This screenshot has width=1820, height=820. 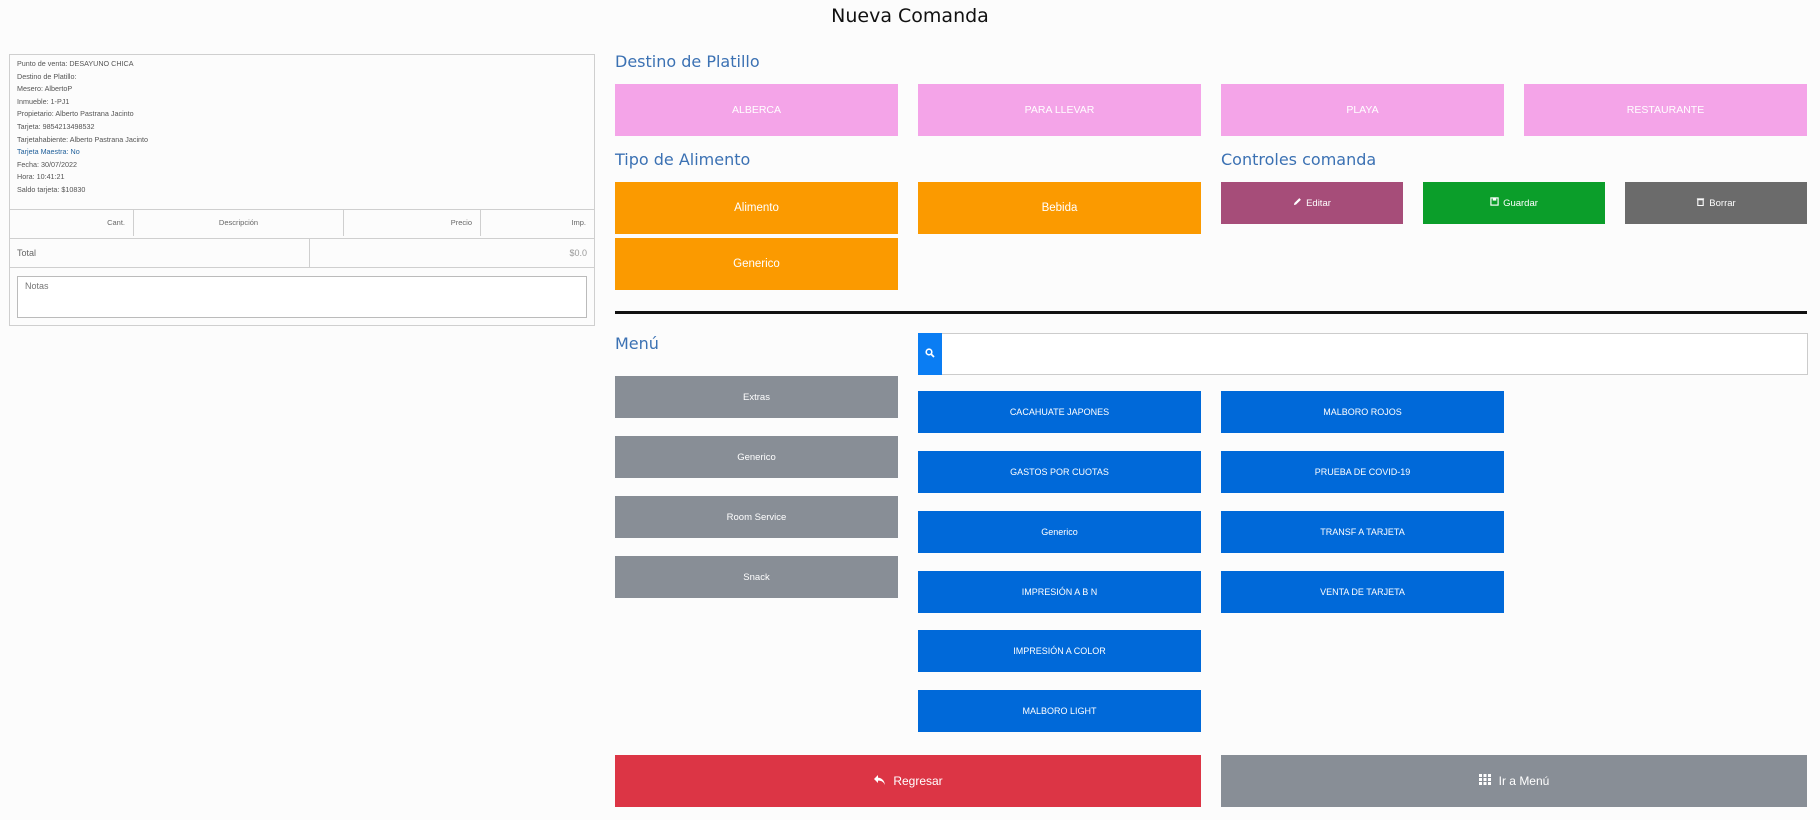 What do you see at coordinates (75, 63) in the screenshot?
I see `punto-venta: Punto de venta: DESAYUNO CHICA` at bounding box center [75, 63].